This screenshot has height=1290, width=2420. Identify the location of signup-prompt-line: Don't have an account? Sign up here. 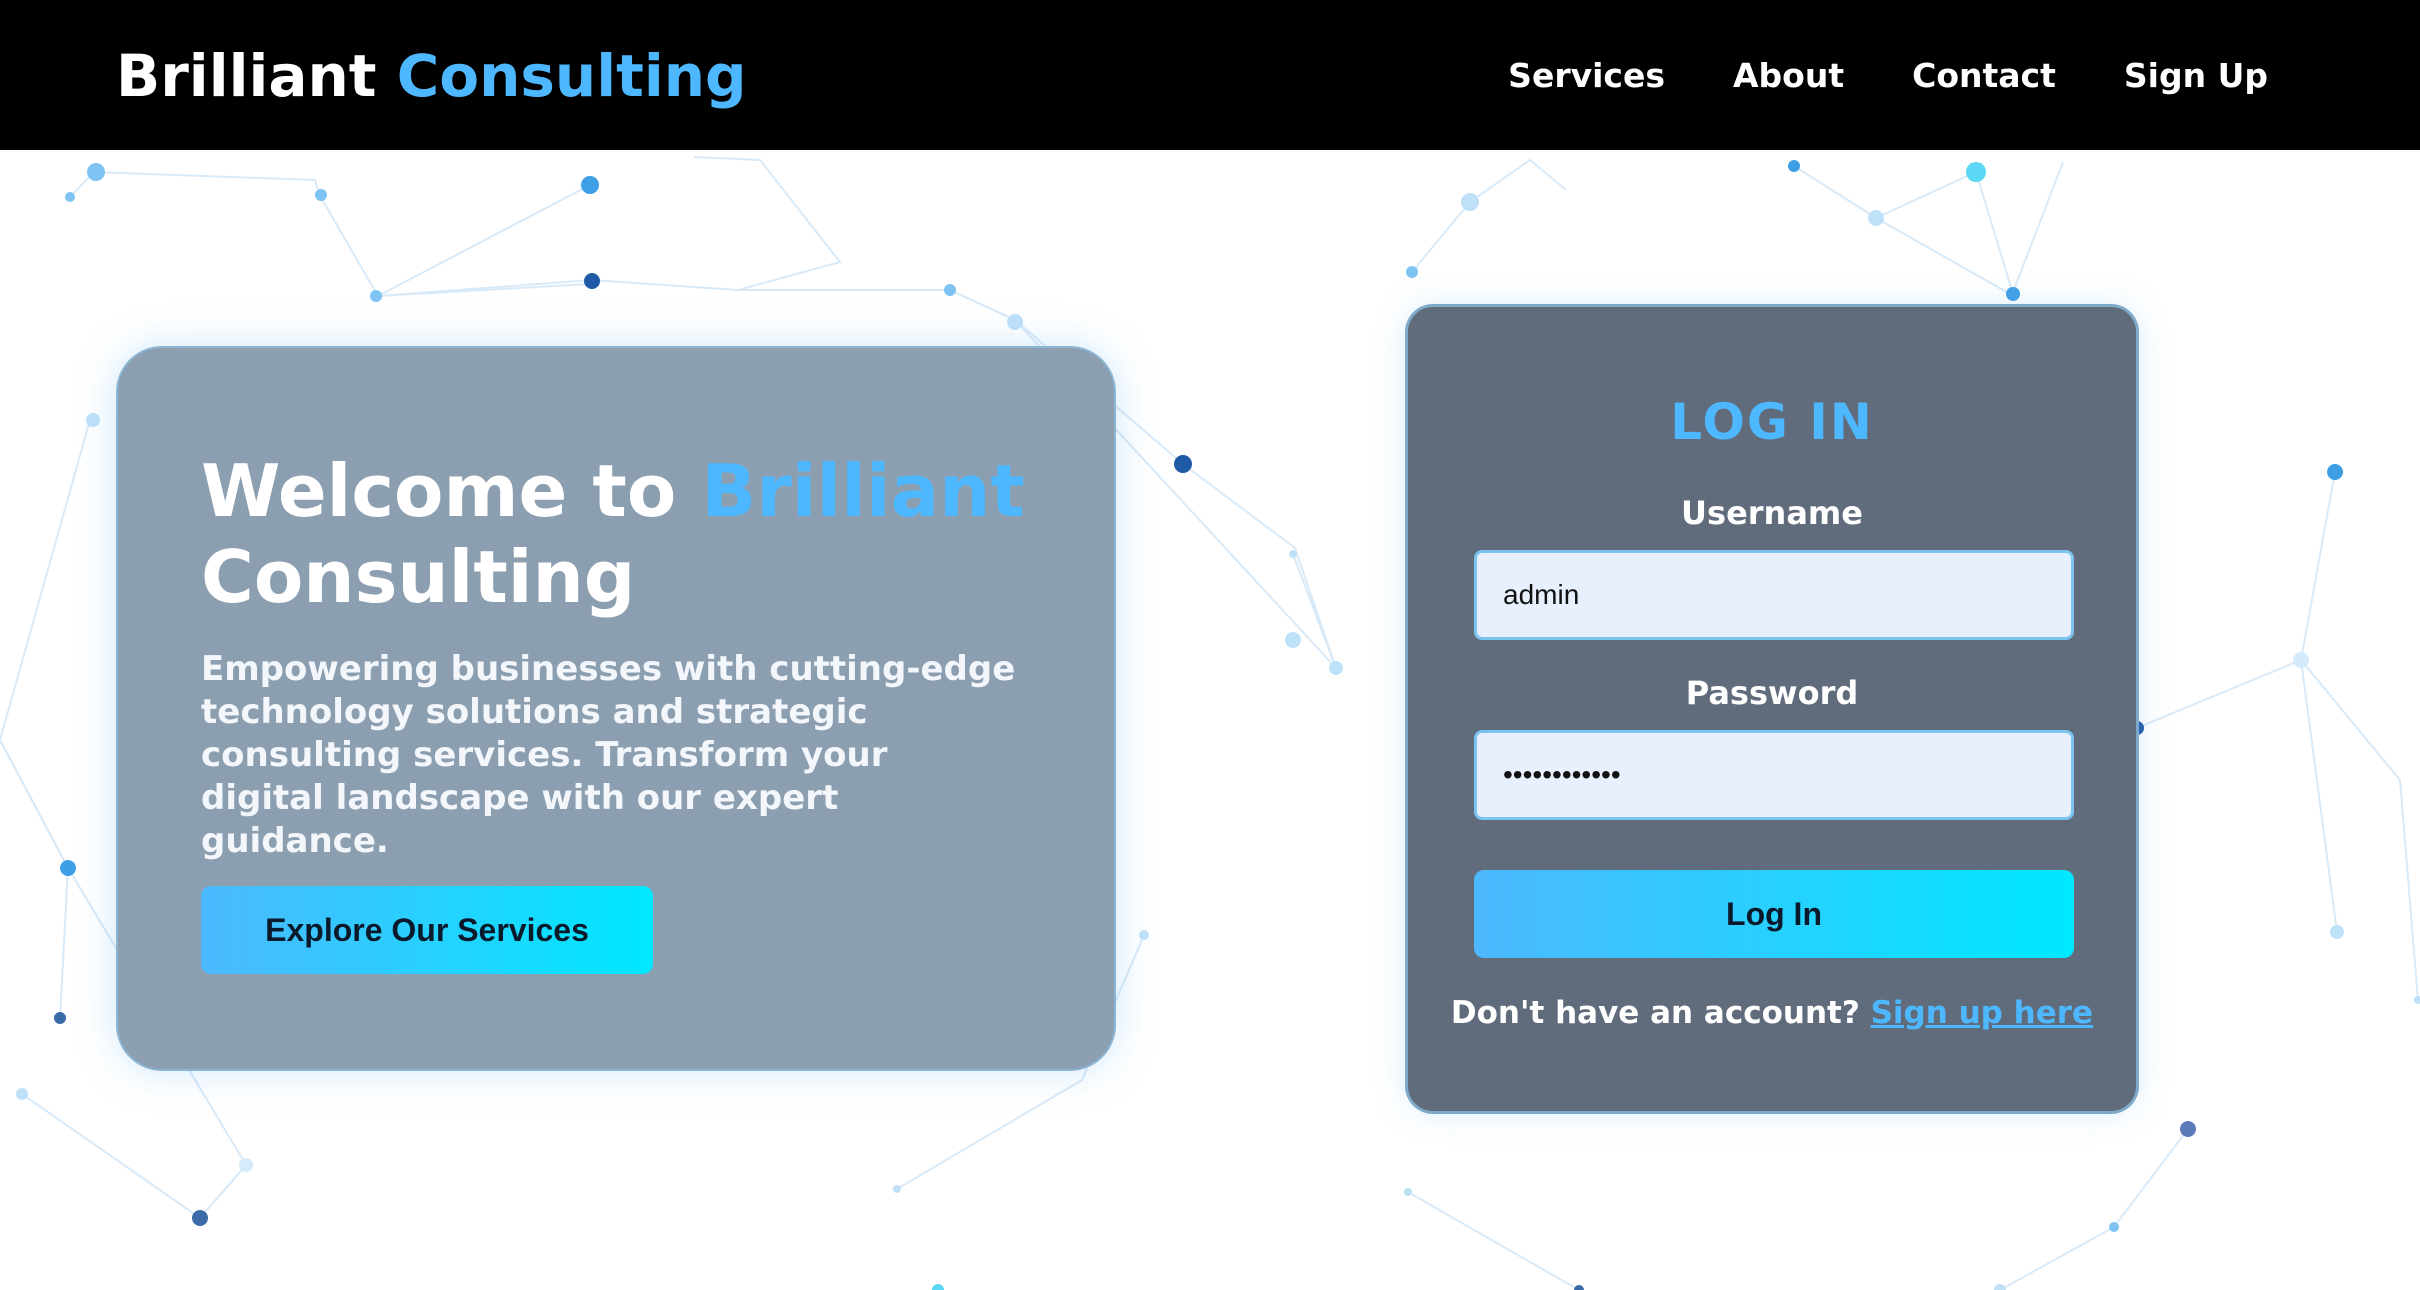
(1772, 1013).